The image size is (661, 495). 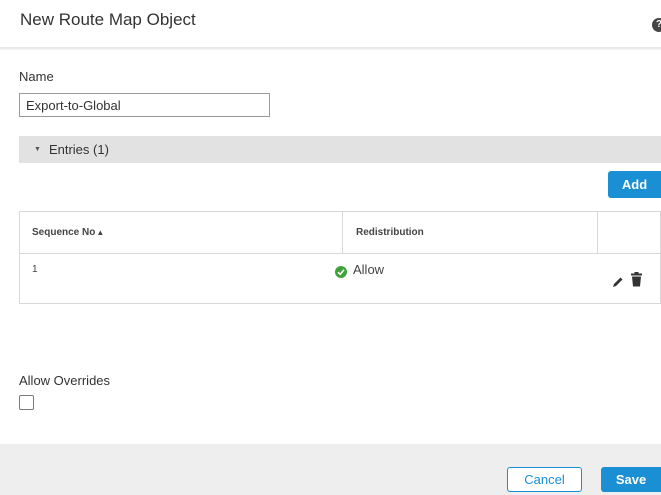 What do you see at coordinates (656, 25) in the screenshot?
I see `help-icon: ?` at bounding box center [656, 25].